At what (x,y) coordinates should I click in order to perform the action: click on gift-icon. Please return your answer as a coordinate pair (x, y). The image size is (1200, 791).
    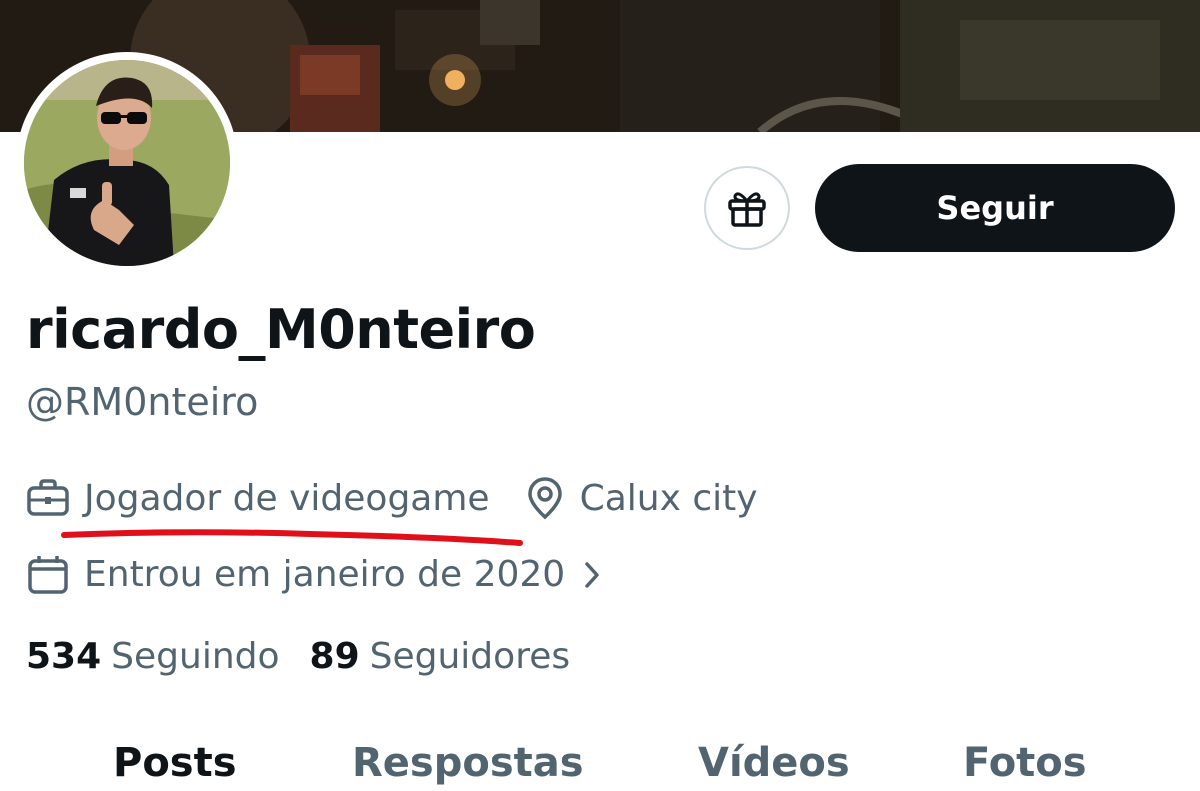
    Looking at the image, I should click on (747, 209).